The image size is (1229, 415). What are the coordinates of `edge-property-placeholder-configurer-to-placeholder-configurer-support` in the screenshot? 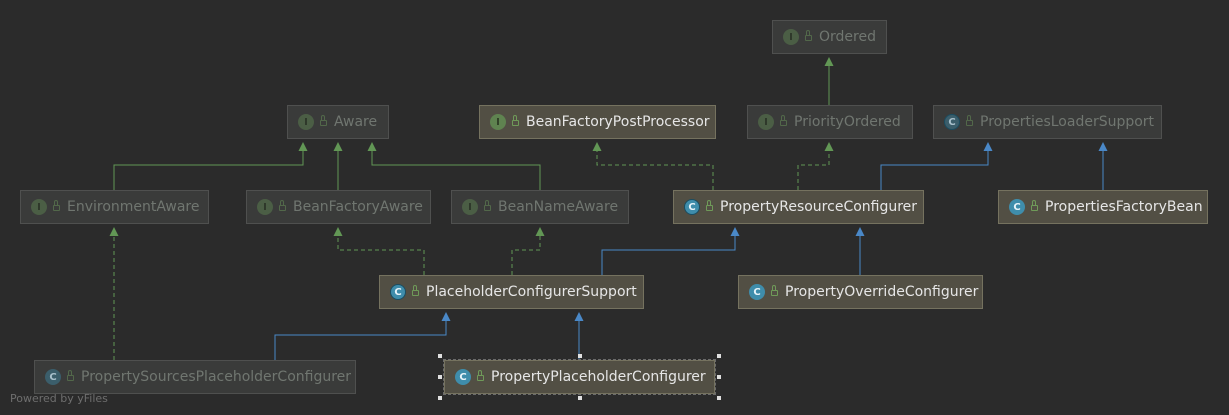 It's located at (579, 336).